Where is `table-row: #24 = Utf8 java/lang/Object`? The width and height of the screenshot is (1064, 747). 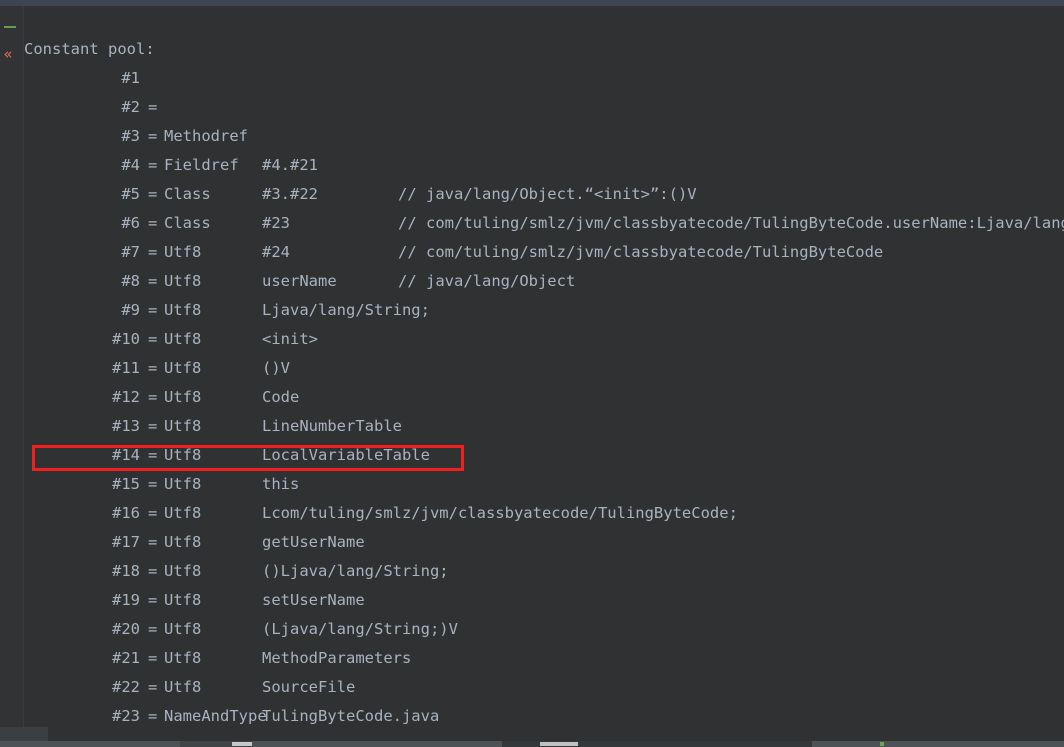
table-row: #24 = Utf8 java/lang/Object is located at coordinates (544, 714).